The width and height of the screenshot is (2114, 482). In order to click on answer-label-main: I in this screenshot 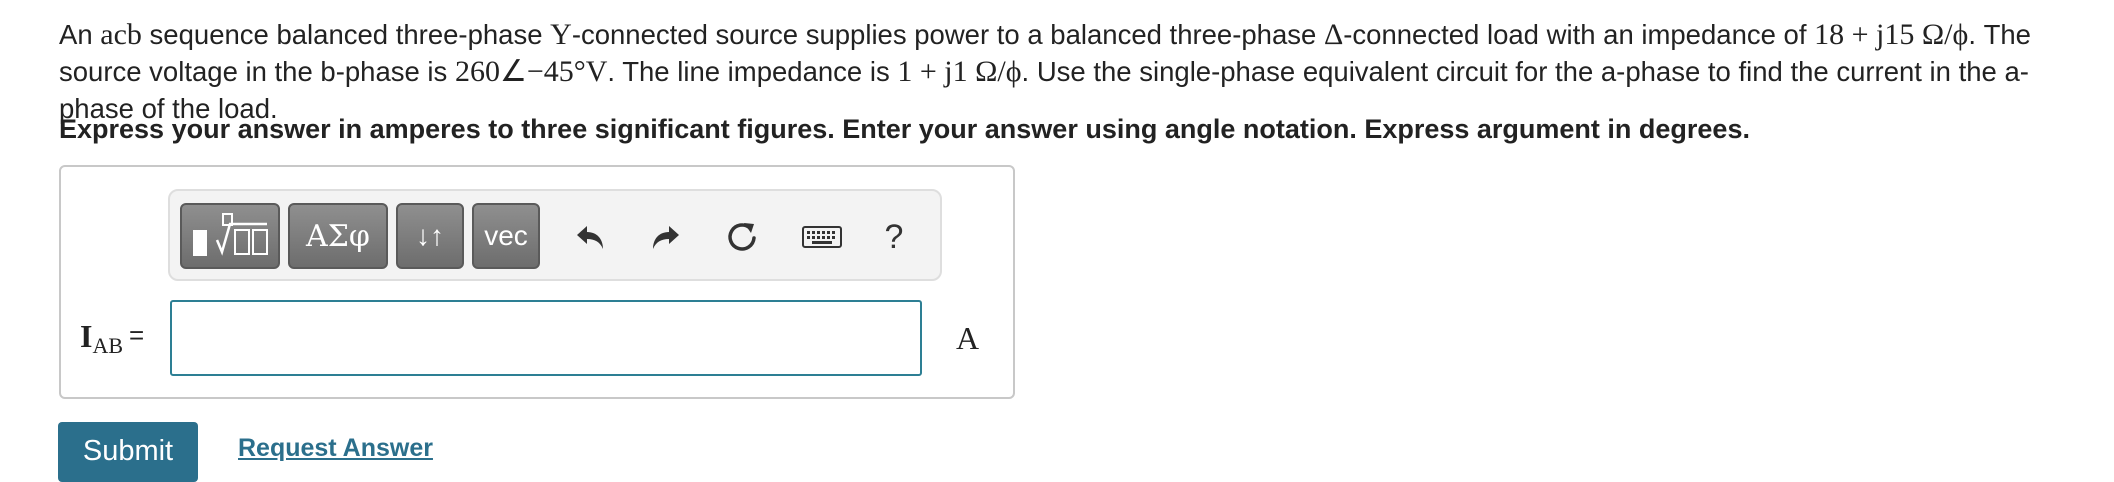, I will do `click(86, 336)`.